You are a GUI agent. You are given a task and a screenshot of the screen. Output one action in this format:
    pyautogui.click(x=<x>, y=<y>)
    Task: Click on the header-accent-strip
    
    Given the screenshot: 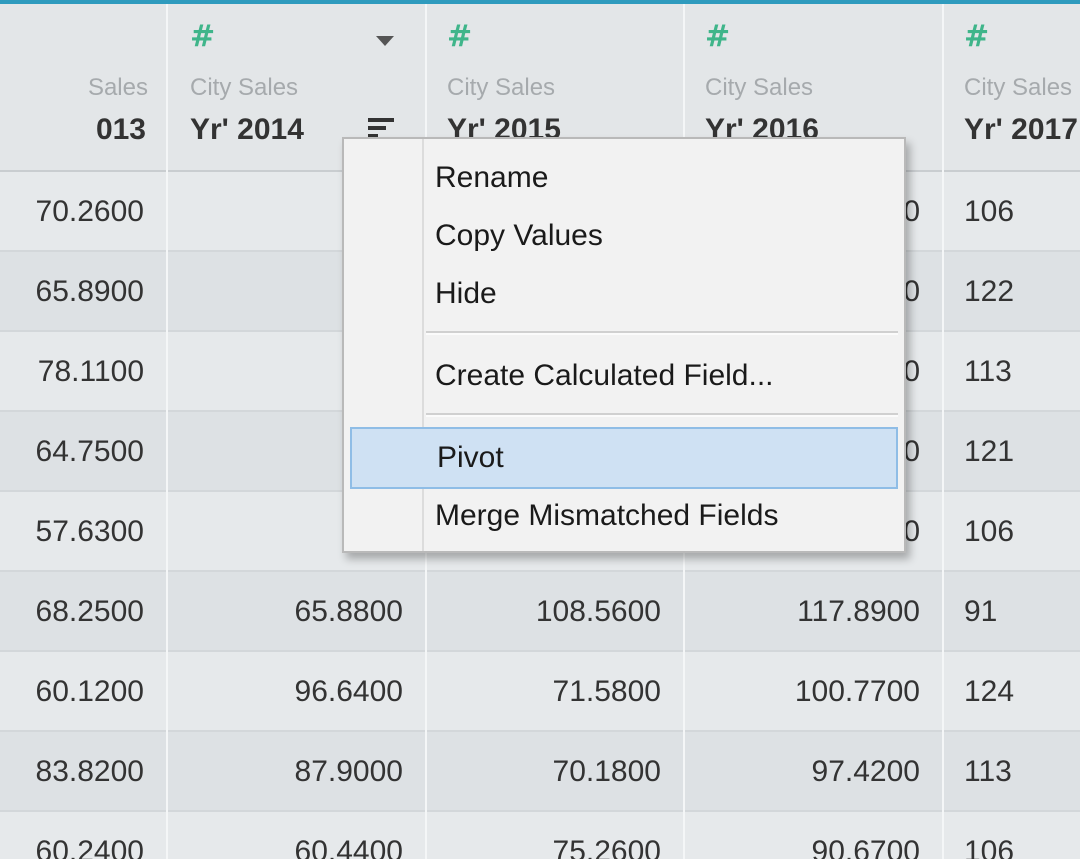 What is the action you would take?
    pyautogui.click(x=540, y=2)
    